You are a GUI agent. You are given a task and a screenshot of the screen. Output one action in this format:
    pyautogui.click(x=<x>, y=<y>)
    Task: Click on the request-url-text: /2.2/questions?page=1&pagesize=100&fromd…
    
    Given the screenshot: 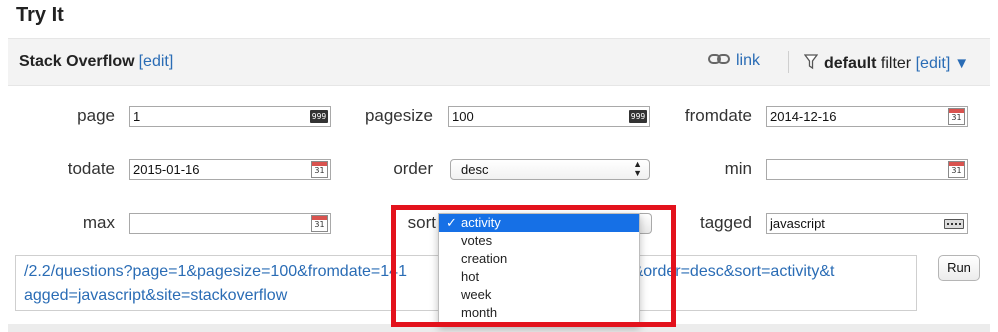 What is the action you would take?
    pyautogui.click(x=215, y=271)
    